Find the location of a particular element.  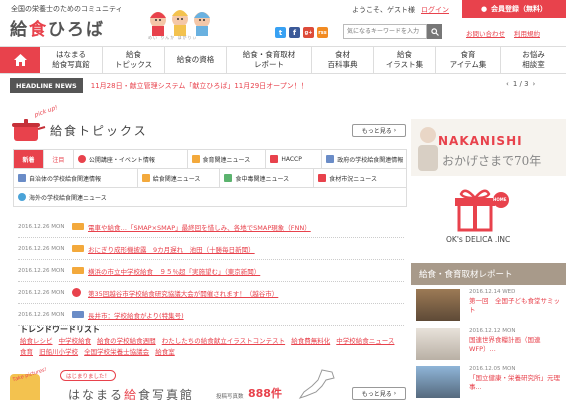

mascot-caption: めい りんか ほがりぃ is located at coordinates (173, 37).